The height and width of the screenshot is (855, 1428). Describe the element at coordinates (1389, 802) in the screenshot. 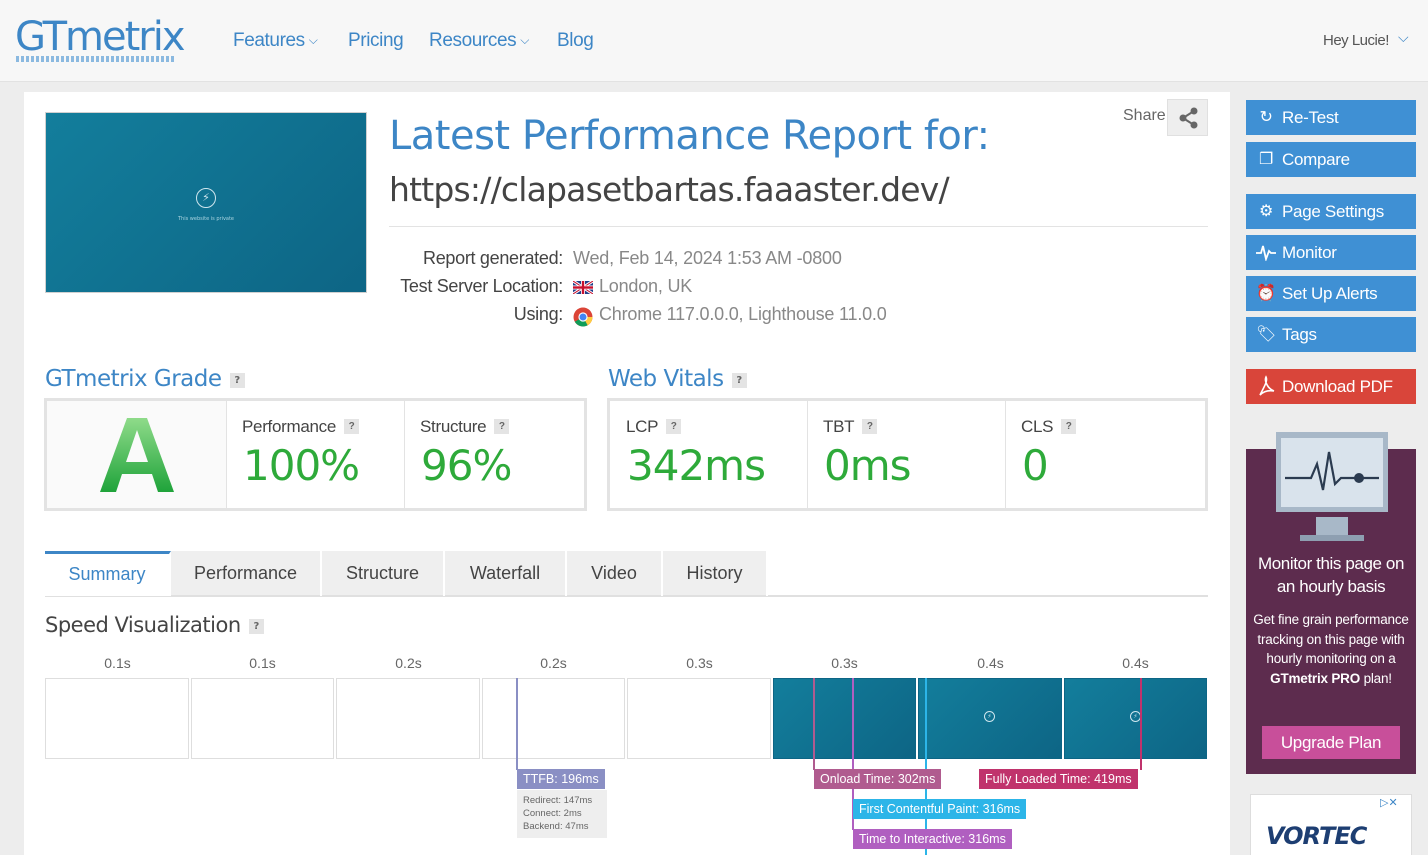

I see `ad-close-icon: ▷✕` at that location.